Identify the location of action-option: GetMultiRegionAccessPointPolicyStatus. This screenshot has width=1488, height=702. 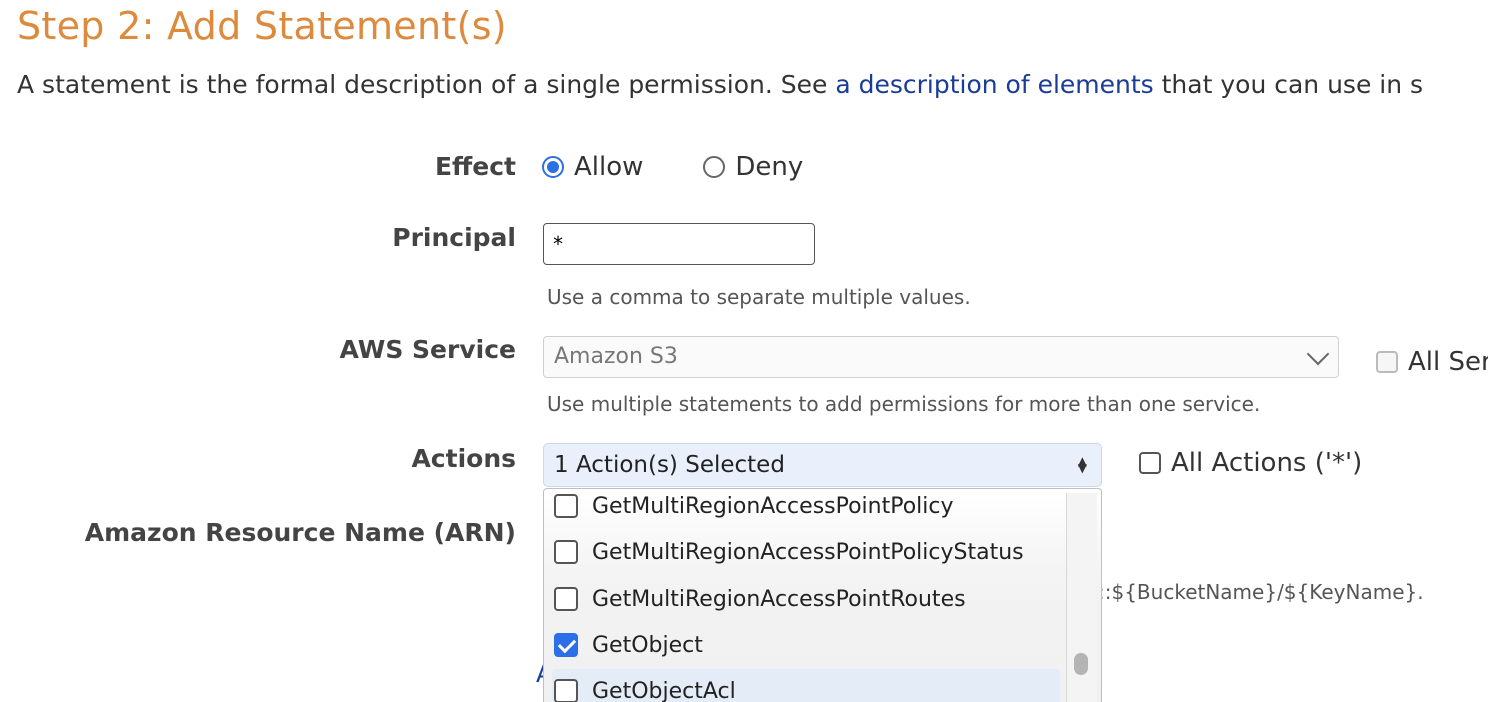
(789, 552).